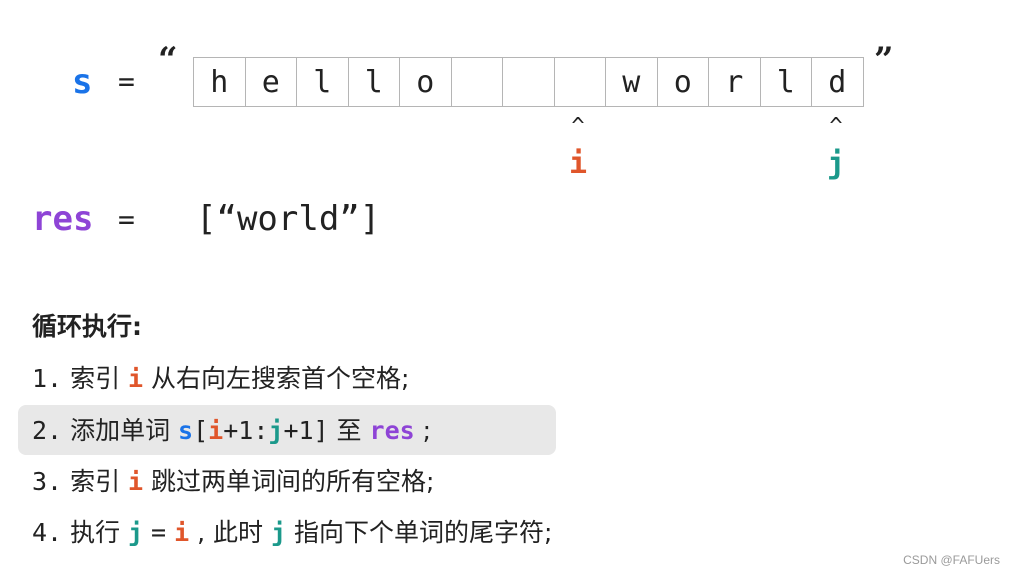  What do you see at coordinates (220, 82) in the screenshot?
I see `char-cell: h` at bounding box center [220, 82].